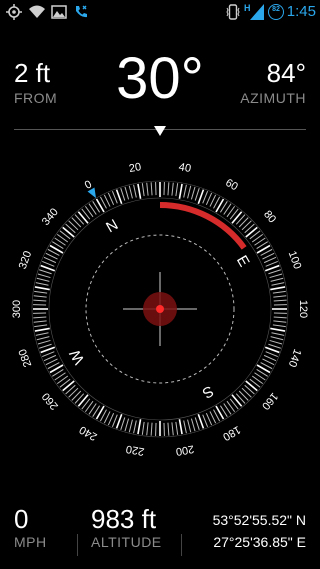  I want to click on azimuth-arc, so click(203, 226).